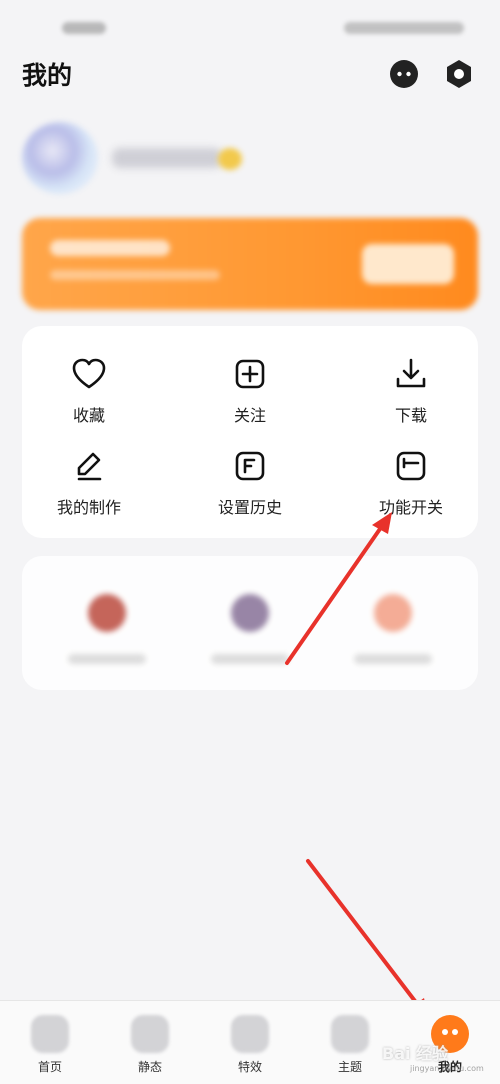 The height and width of the screenshot is (1084, 500). Describe the element at coordinates (89, 466) in the screenshot. I see `pen-icon` at that location.